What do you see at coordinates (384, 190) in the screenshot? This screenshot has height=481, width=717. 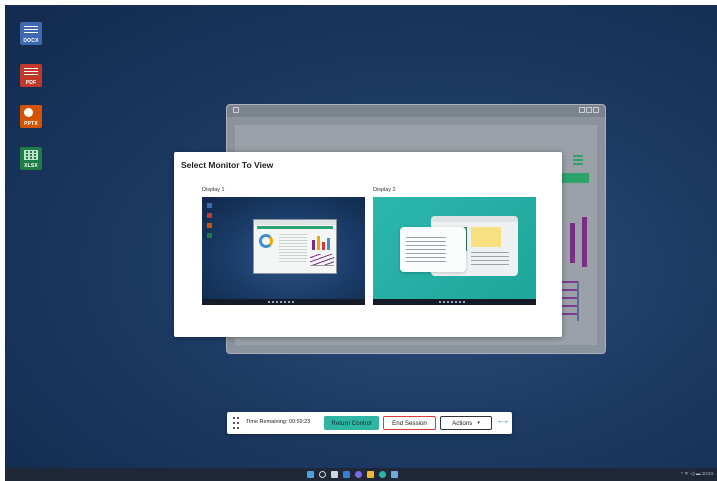 I see `display-2-label: Display 2` at bounding box center [384, 190].